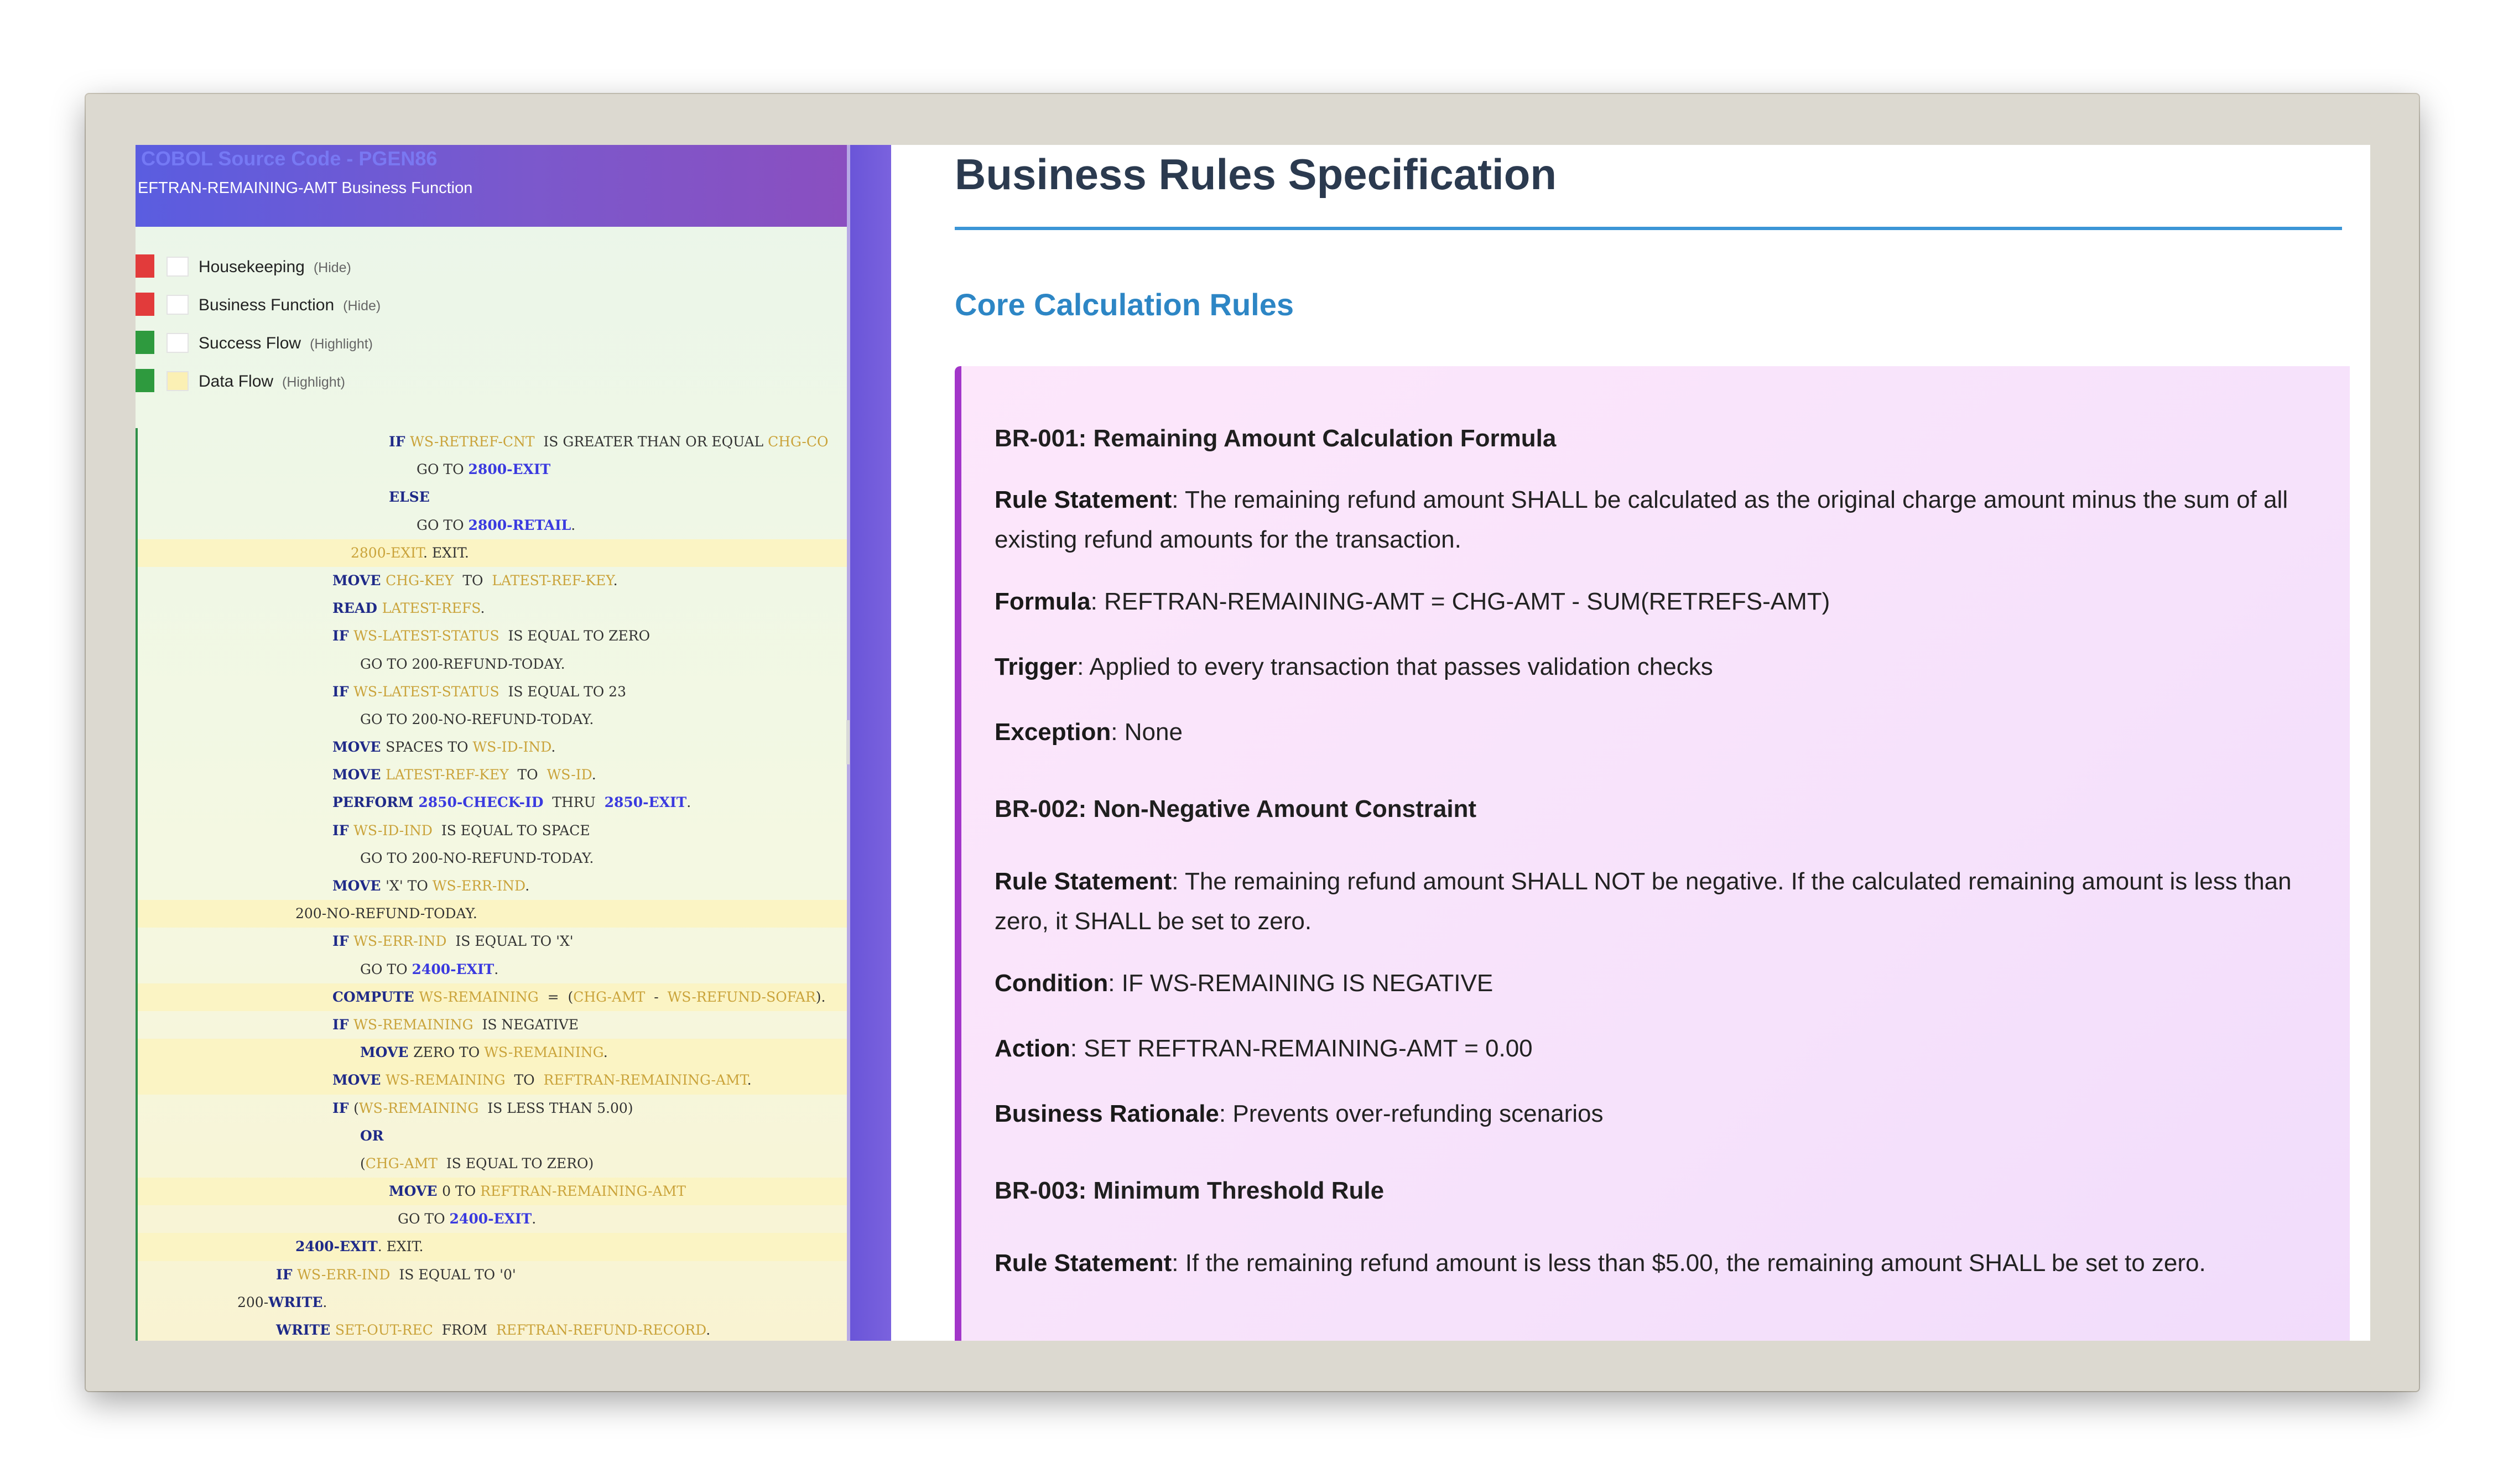 Image resolution: width=2503 pixels, height=1484 pixels. Describe the element at coordinates (384, 1330) in the screenshot. I see `code-token: SET-OUT-REC` at that location.